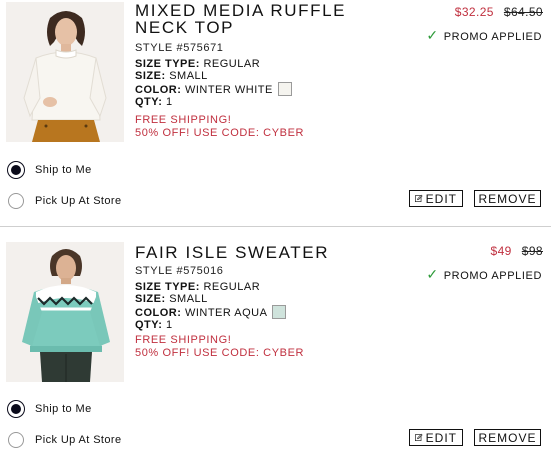 The width and height of the screenshot is (551, 453). I want to click on item-divider, so click(275, 226).